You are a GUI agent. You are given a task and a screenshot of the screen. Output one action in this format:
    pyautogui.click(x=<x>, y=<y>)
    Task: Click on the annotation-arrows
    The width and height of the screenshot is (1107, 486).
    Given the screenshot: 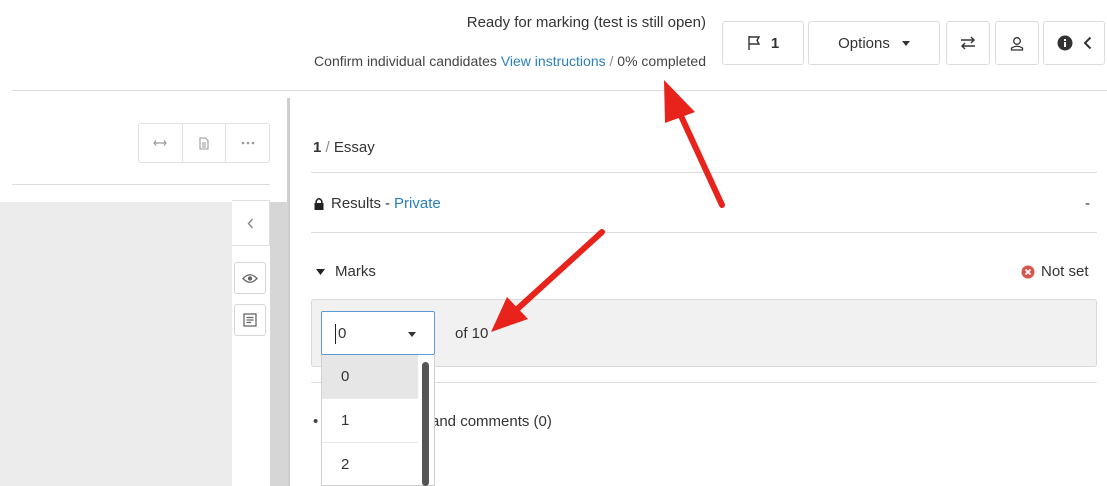 What is the action you would take?
    pyautogui.click(x=608, y=206)
    